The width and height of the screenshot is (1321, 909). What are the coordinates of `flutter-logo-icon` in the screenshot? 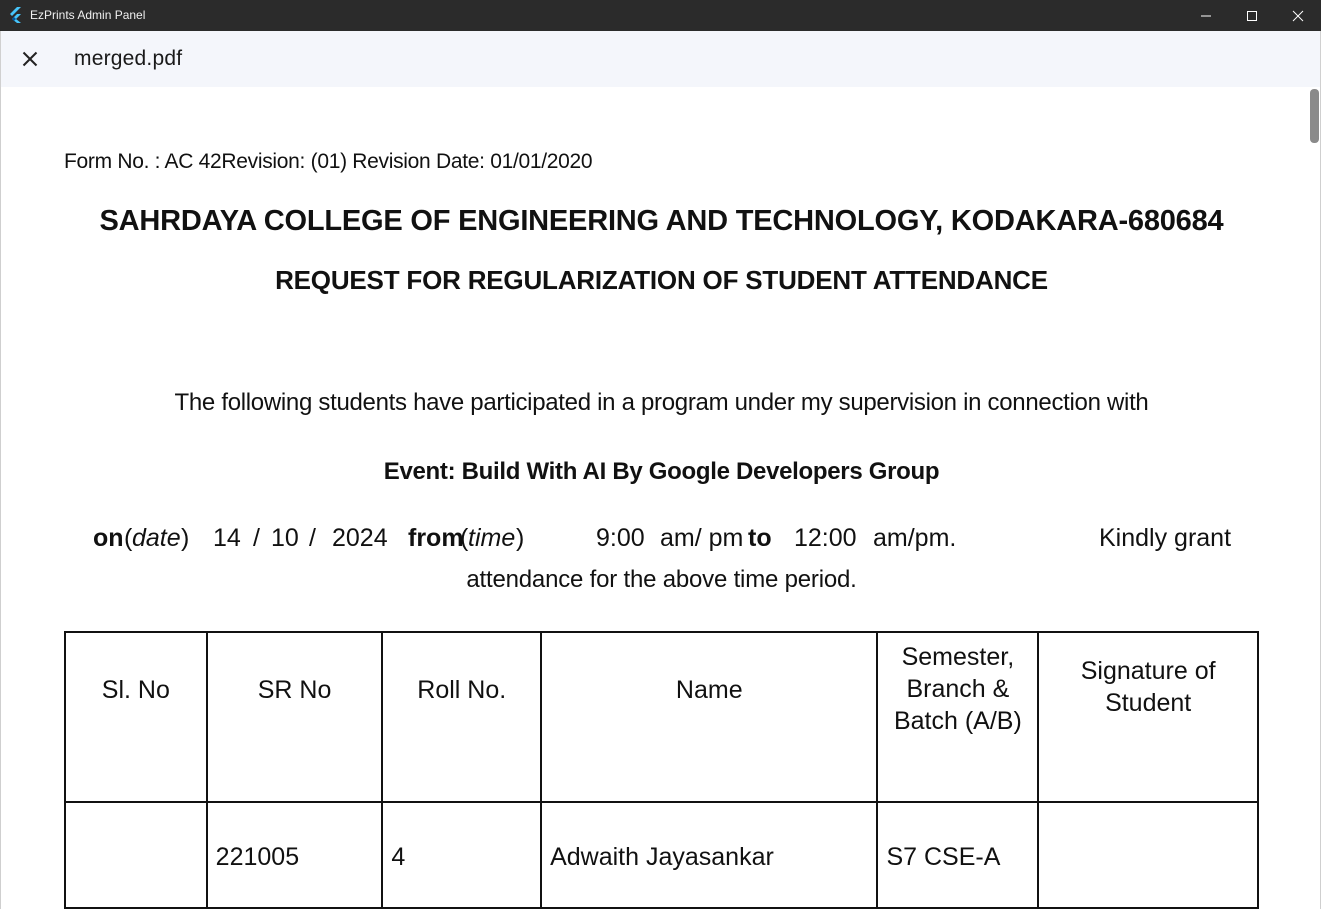 It's located at (15, 15).